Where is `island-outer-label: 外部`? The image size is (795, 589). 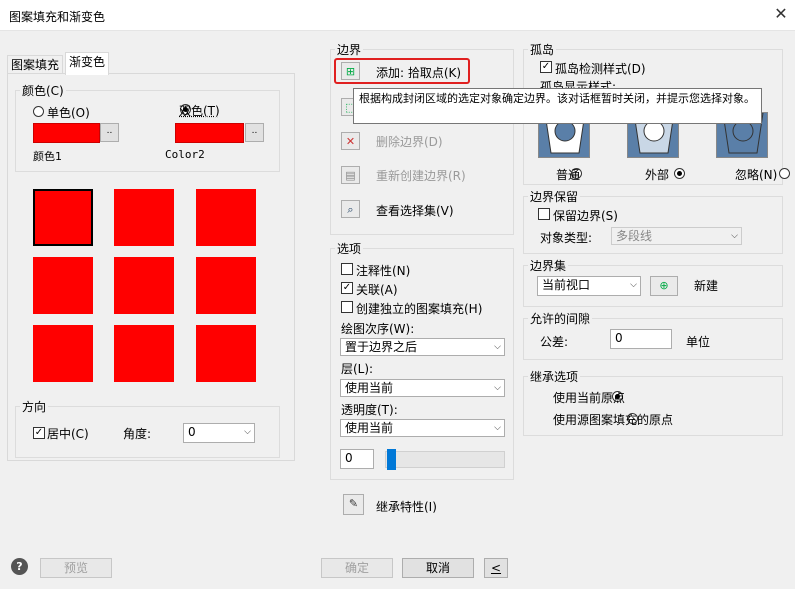 island-outer-label: 外部 is located at coordinates (657, 175).